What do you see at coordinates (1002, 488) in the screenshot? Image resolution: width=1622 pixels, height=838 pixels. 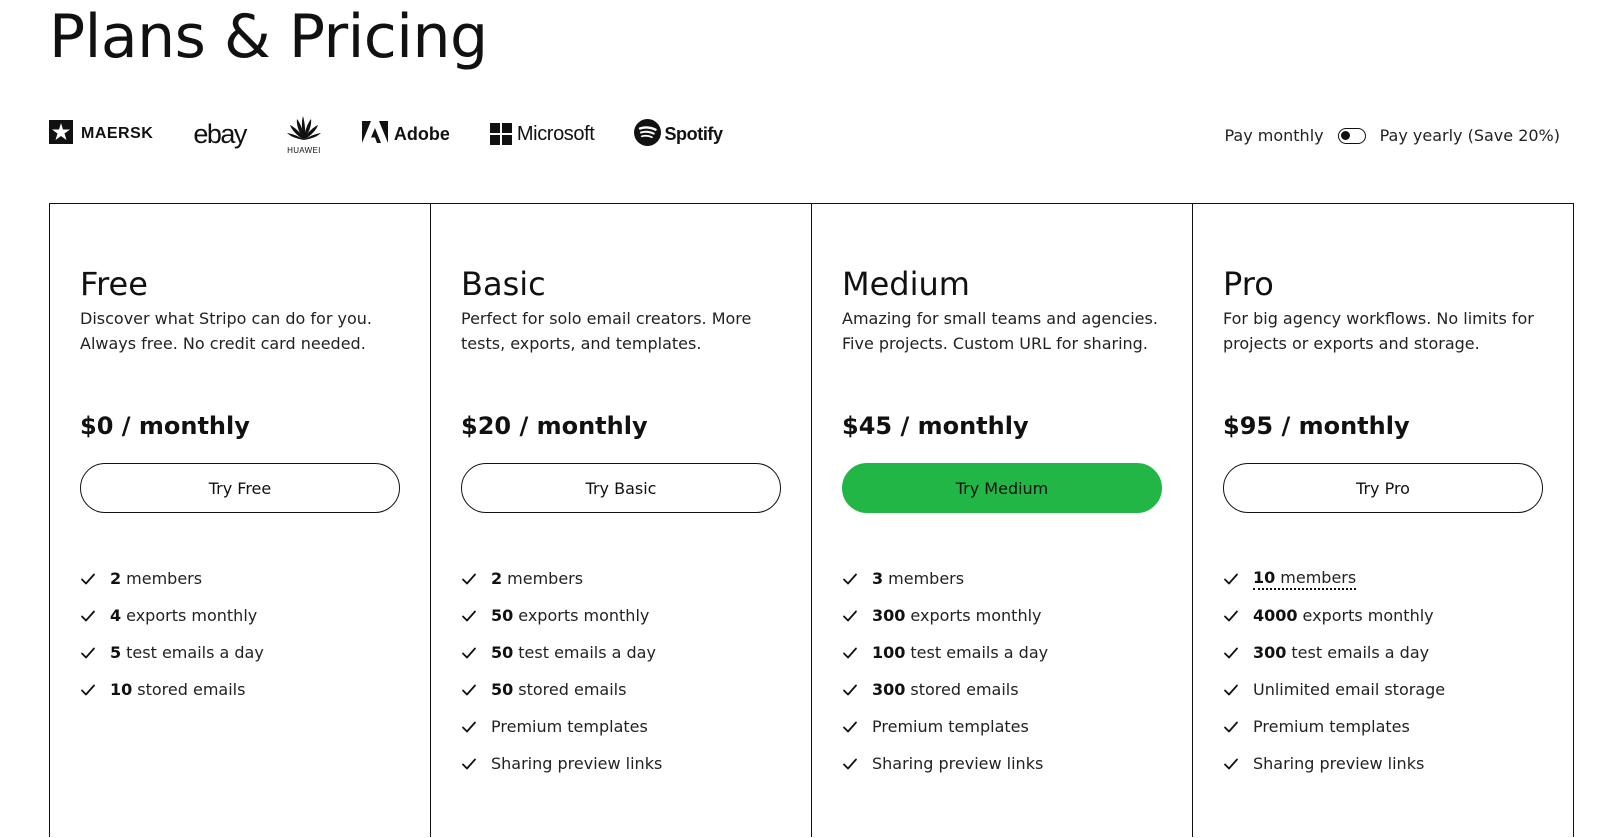 I see `try-medium-button: Try Medium` at bounding box center [1002, 488].